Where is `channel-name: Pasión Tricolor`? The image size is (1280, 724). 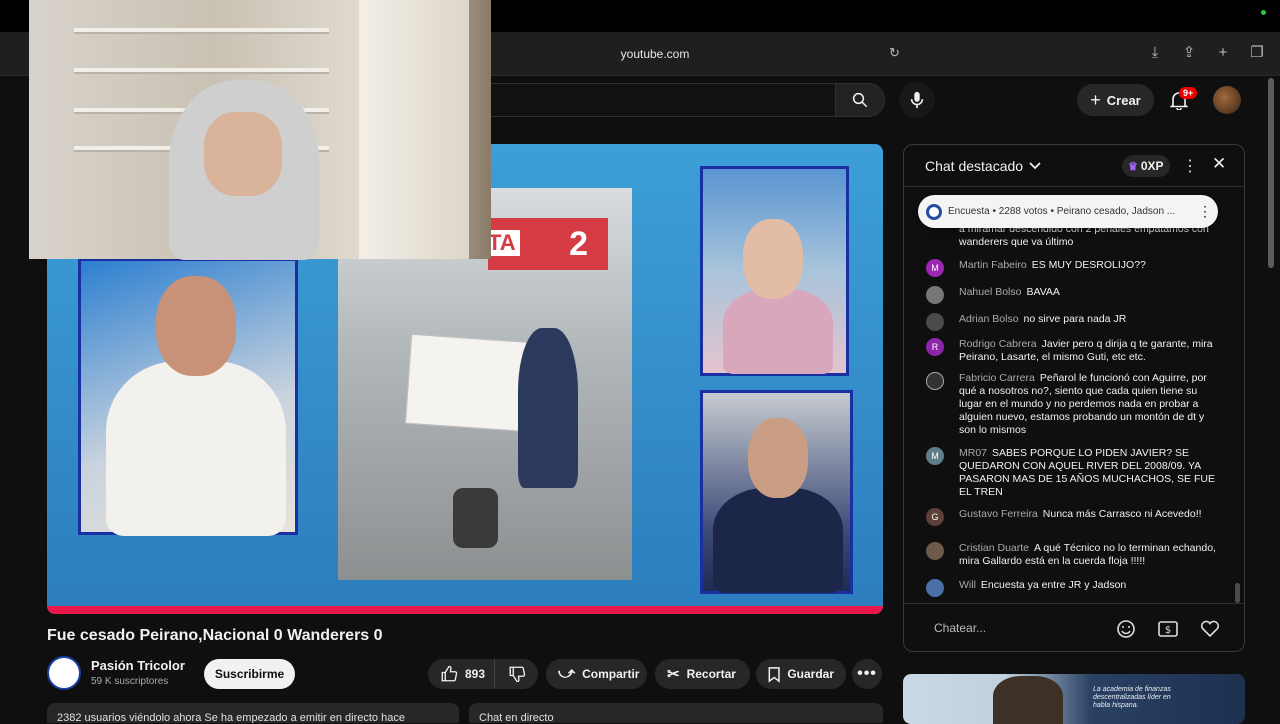
channel-name: Pasión Tricolor is located at coordinates (138, 665).